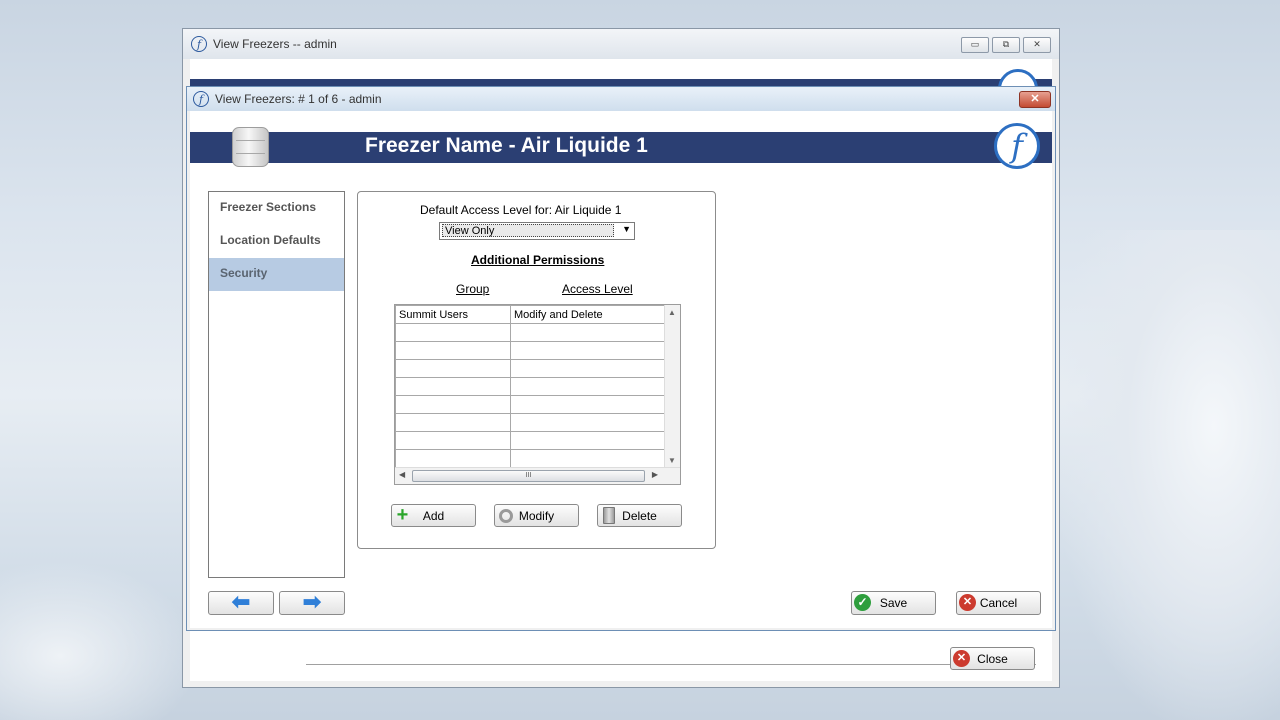 The height and width of the screenshot is (720, 1280). Describe the element at coordinates (276, 241) in the screenshot. I see `nav-item-location-defaults: Location Defaults` at that location.